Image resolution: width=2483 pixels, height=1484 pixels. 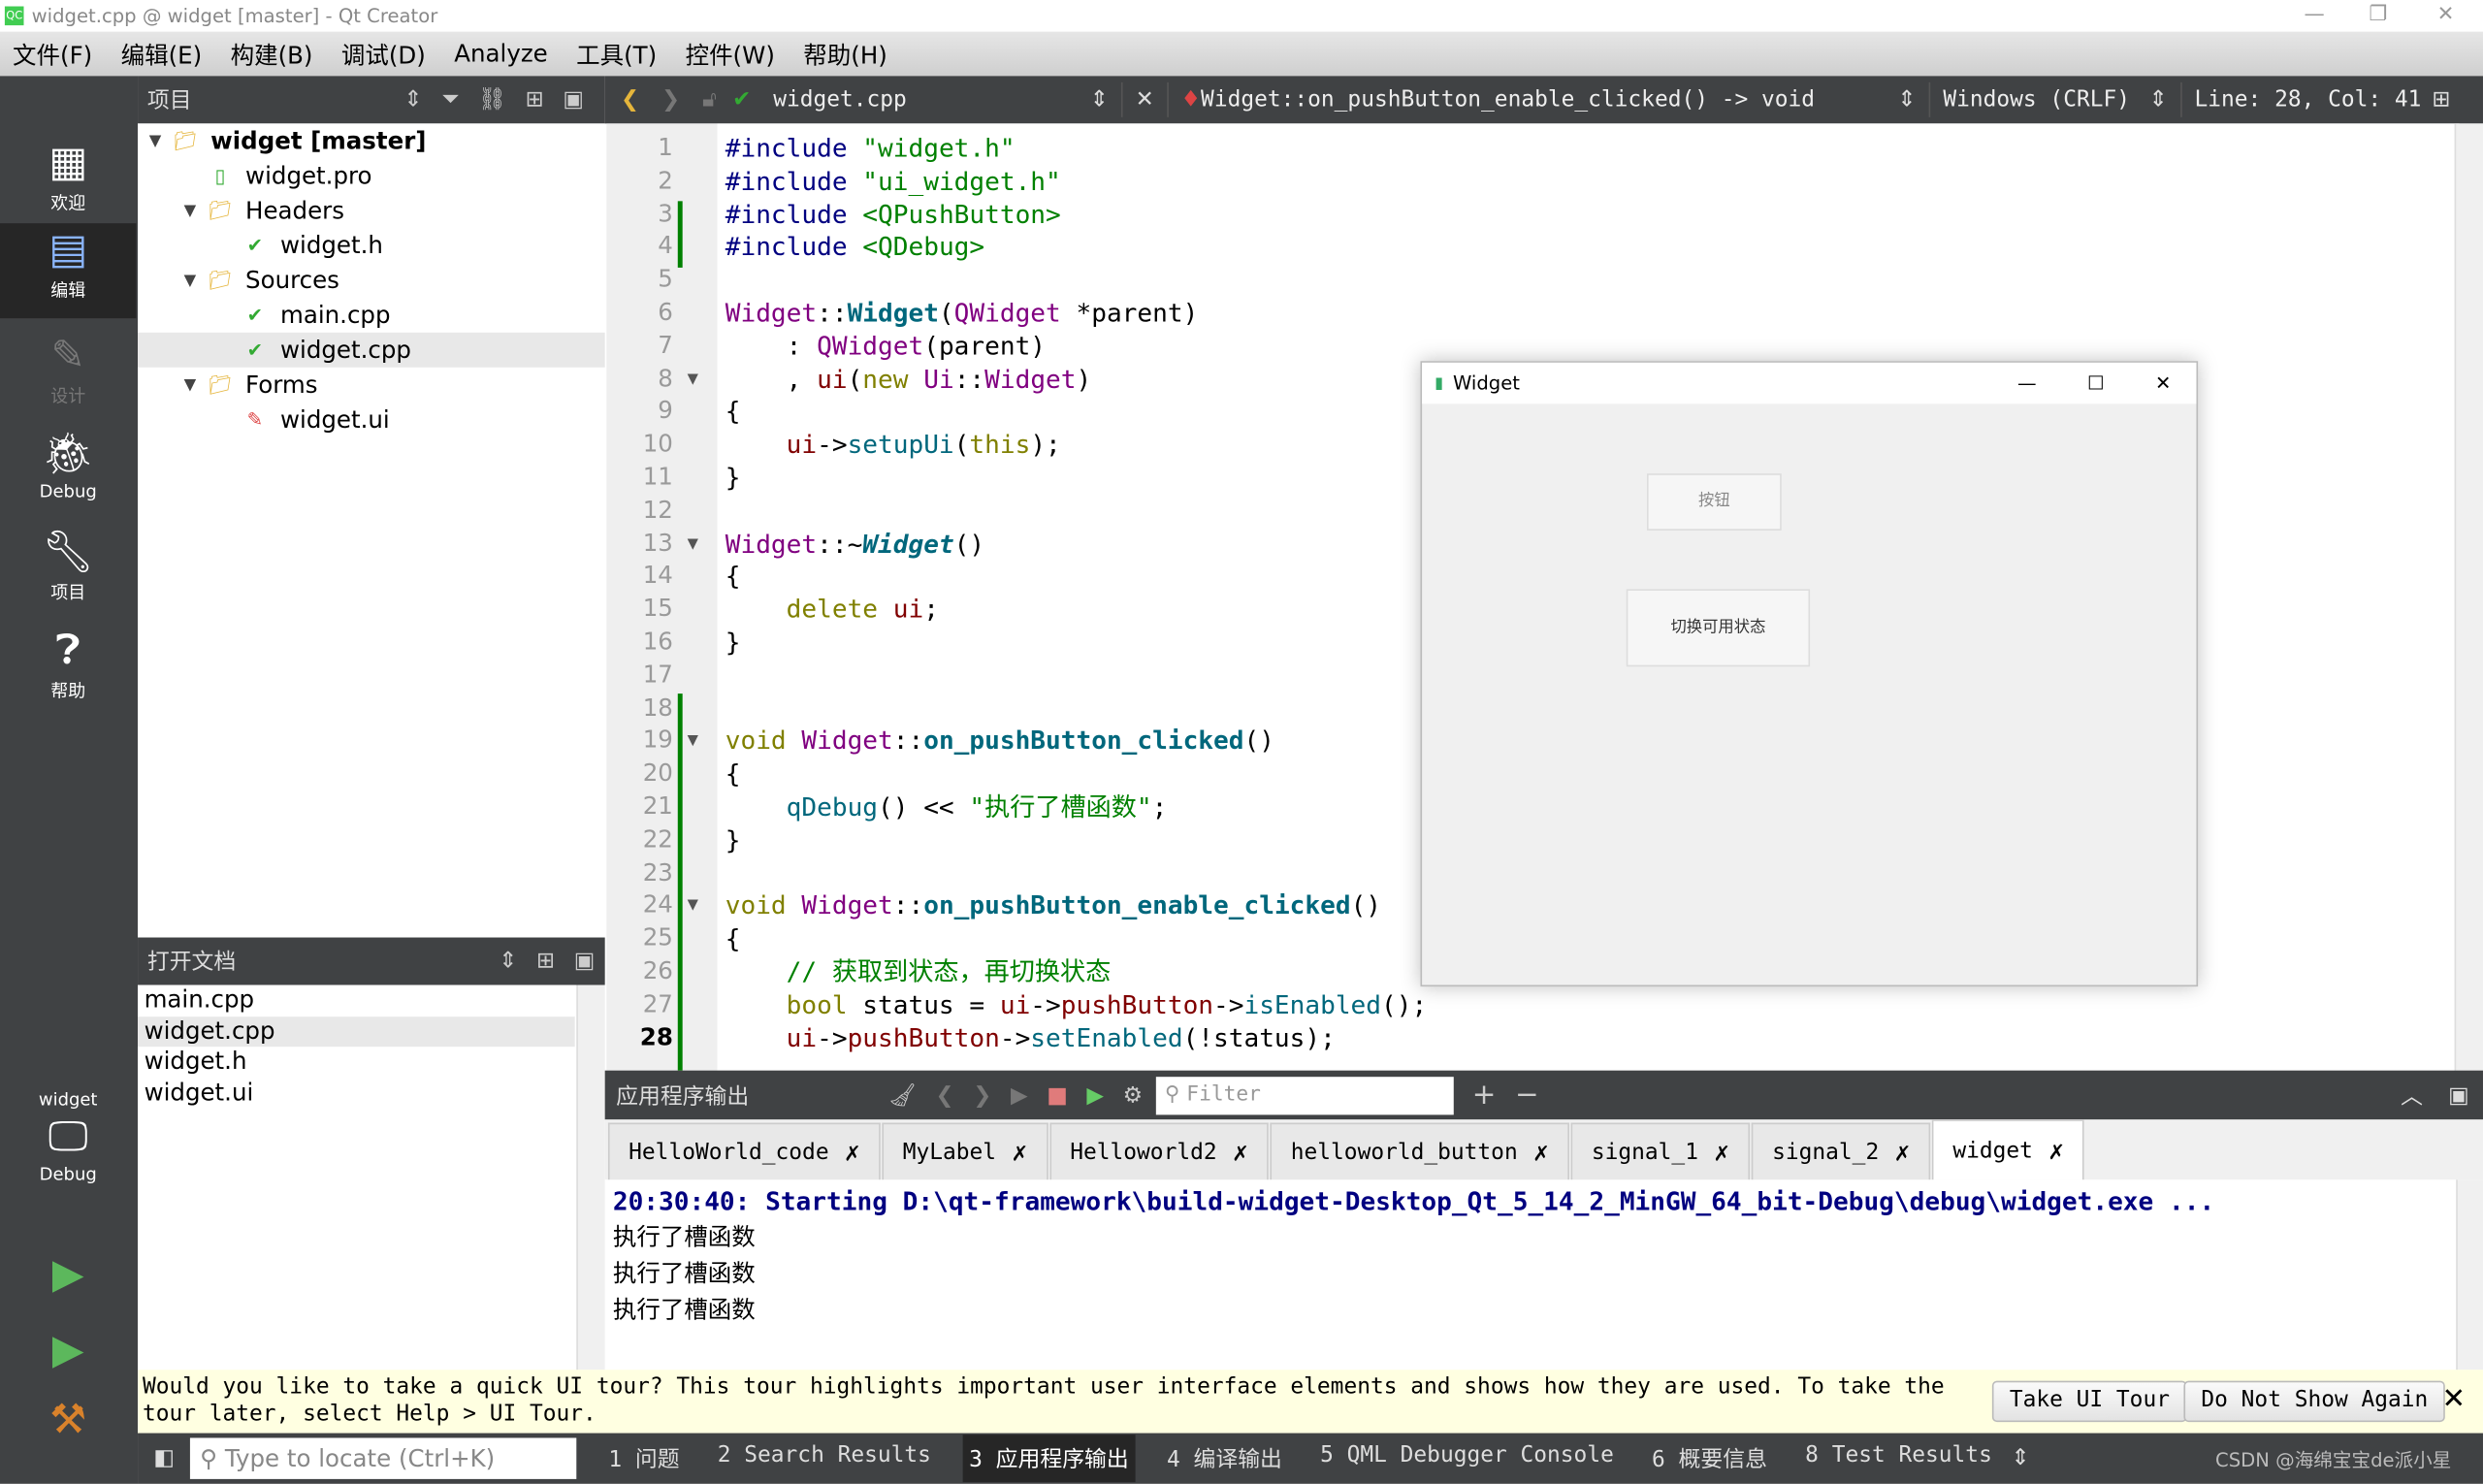 I want to click on tree-item: ▼ 📁︎ Headers, so click(x=372, y=210).